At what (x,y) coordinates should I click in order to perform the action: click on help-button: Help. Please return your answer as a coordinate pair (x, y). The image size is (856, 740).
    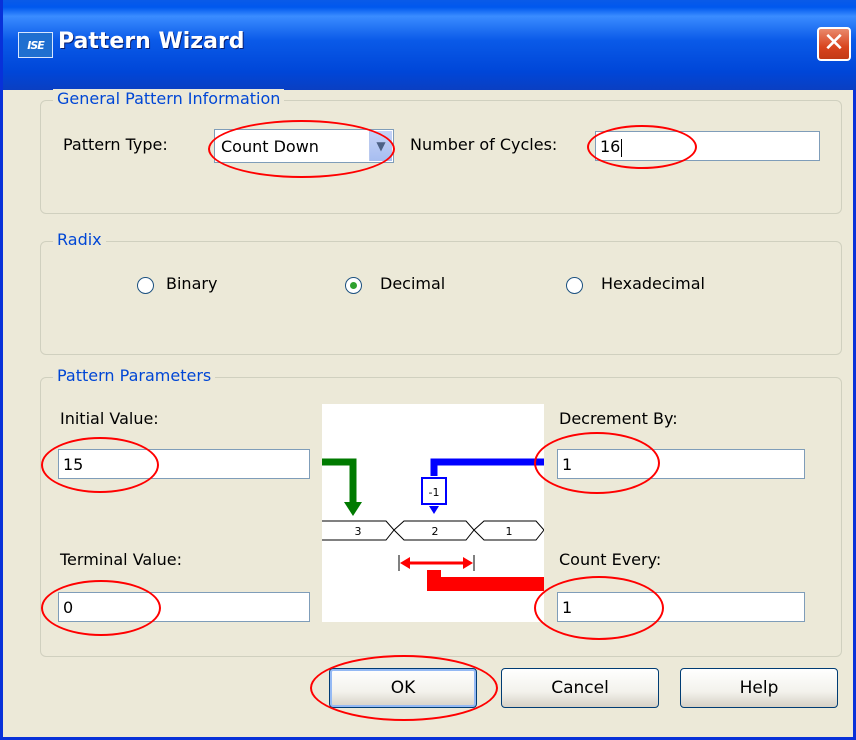
    Looking at the image, I should click on (759, 688).